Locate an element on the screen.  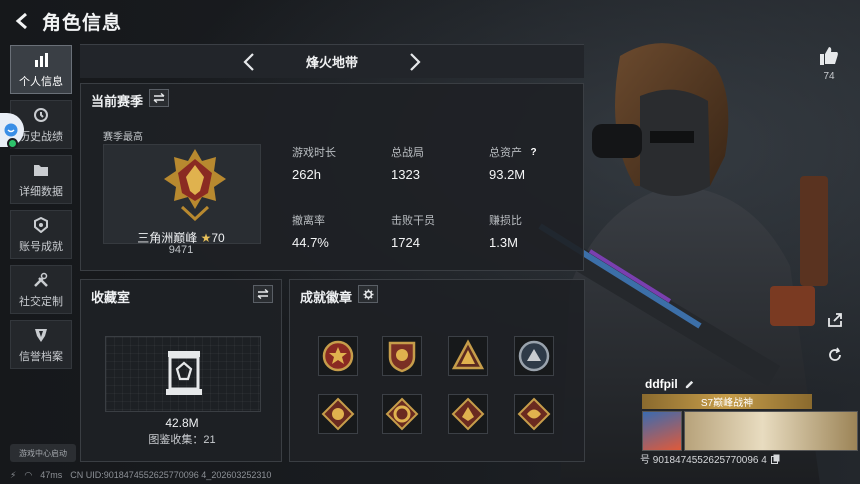
share-icon is located at coordinates (835, 320).